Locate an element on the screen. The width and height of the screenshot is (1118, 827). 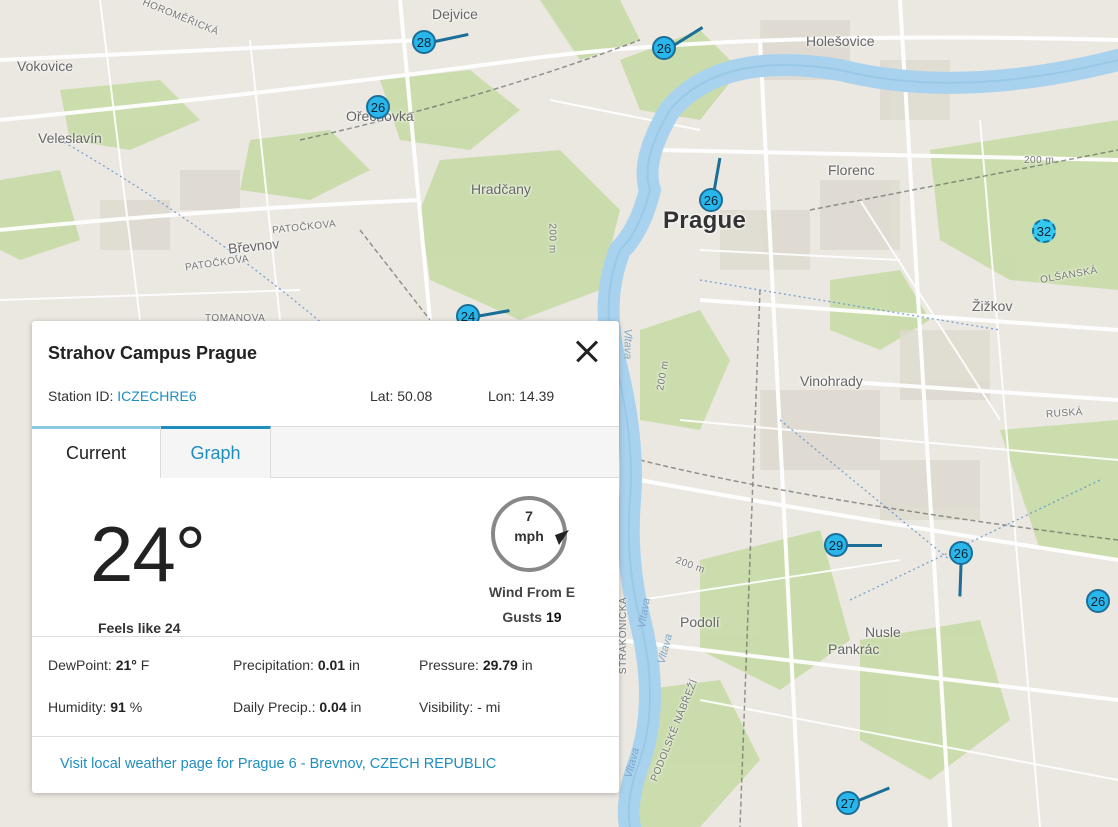
stat-humidity: Humidity: 91 % is located at coordinates (95, 707).